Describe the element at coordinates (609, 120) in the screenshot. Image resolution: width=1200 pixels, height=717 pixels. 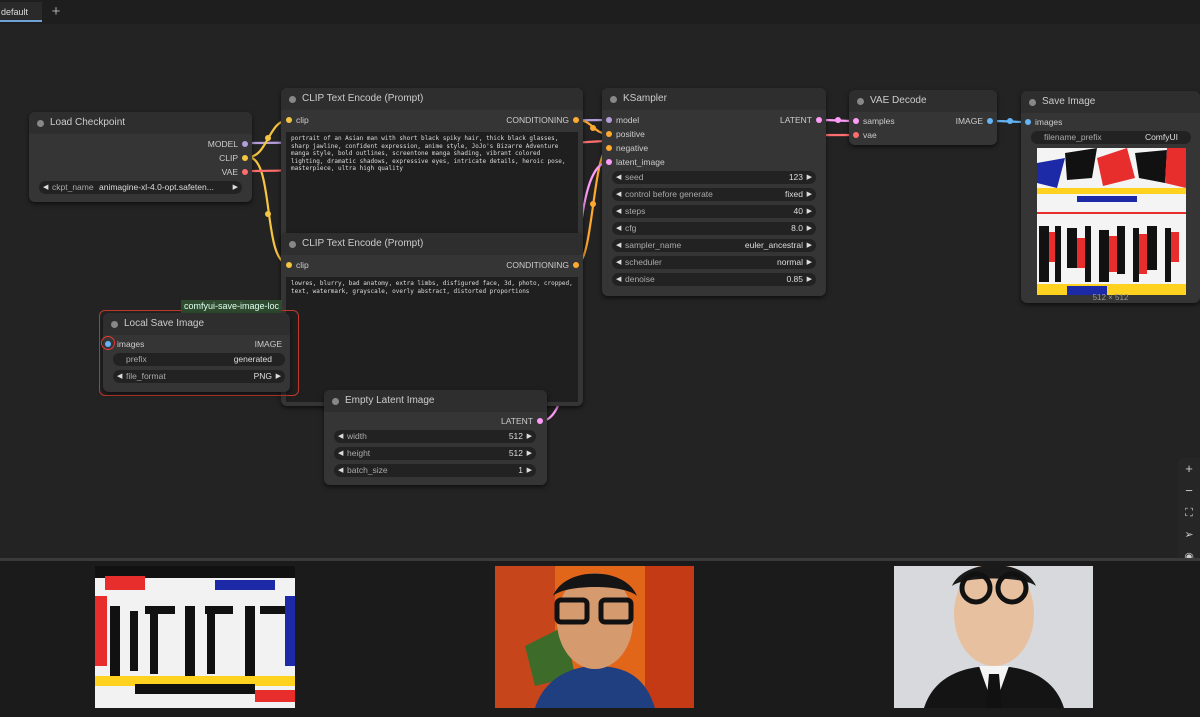
I see `input-model-pin` at that location.